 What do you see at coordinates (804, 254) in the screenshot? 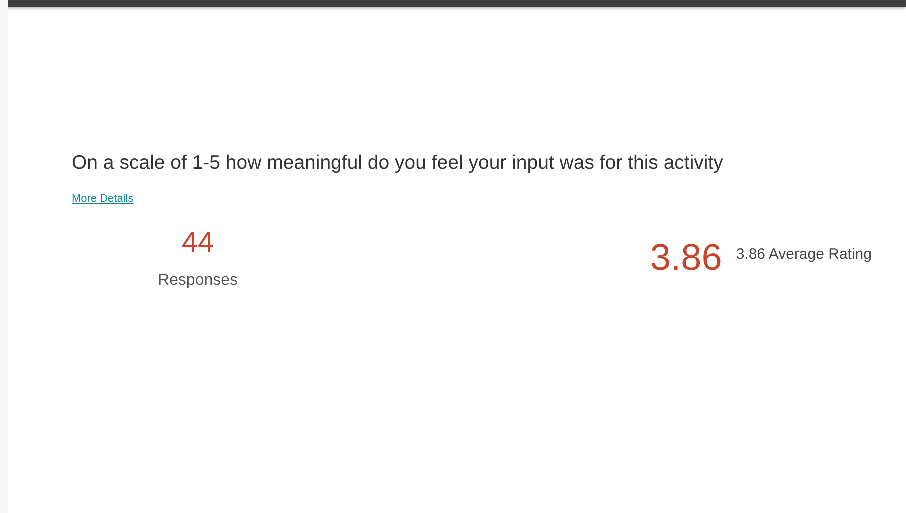
I see `average-rating-label: 3.86 Average Rating` at bounding box center [804, 254].